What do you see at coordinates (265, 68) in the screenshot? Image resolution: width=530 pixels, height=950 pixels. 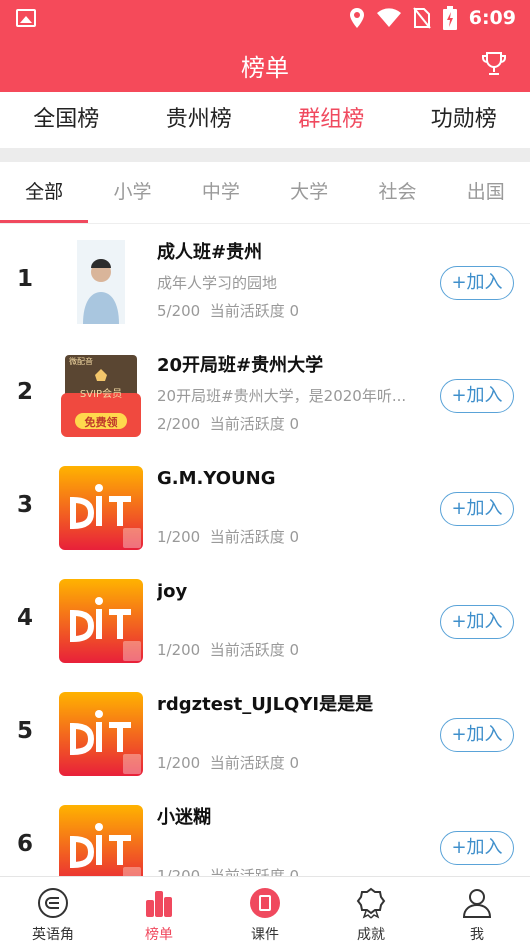 I see `page-title: 榜单` at bounding box center [265, 68].